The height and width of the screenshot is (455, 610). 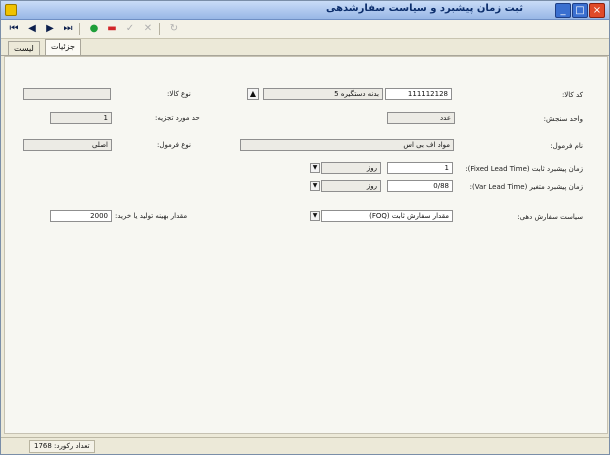 I want to click on formula-name-label: نام فرمول:, so click(x=566, y=146).